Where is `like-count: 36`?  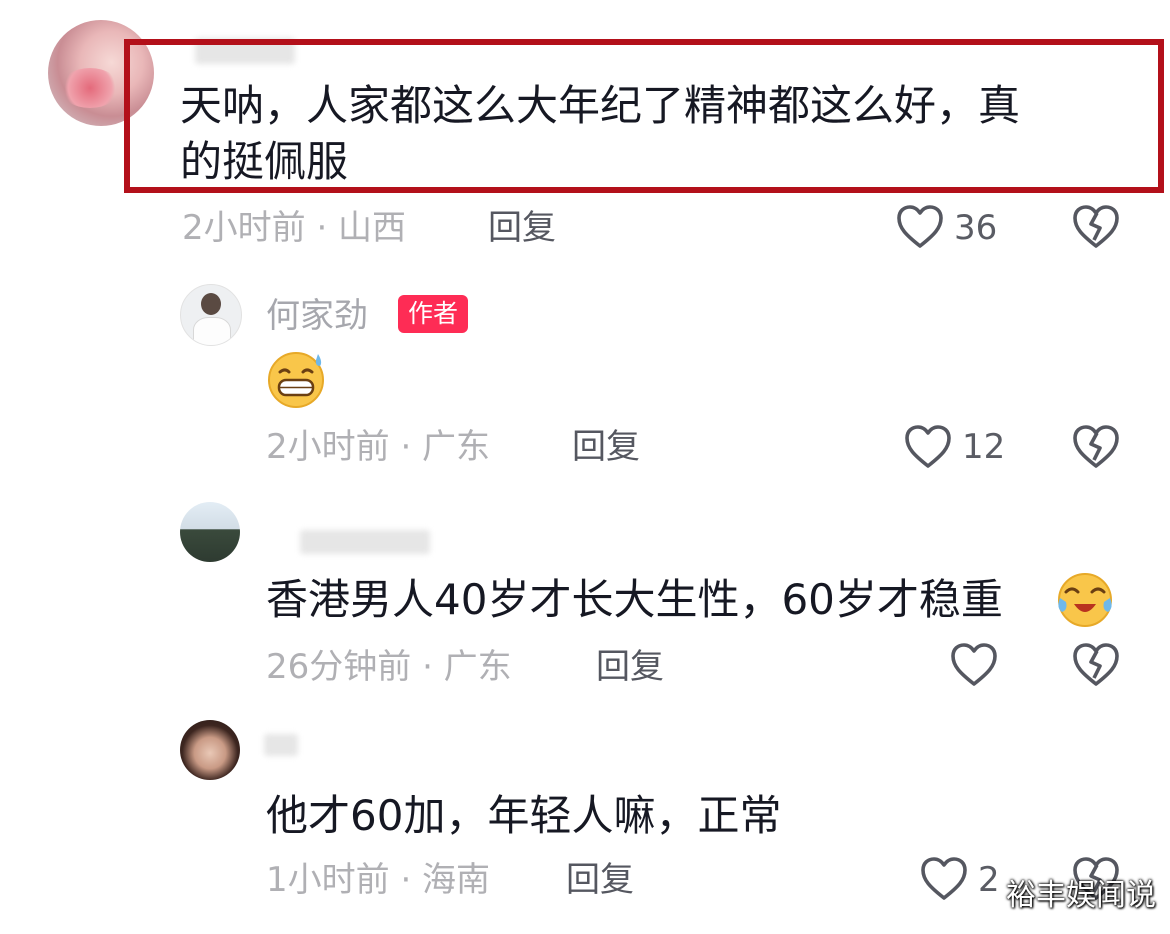 like-count: 36 is located at coordinates (976, 228).